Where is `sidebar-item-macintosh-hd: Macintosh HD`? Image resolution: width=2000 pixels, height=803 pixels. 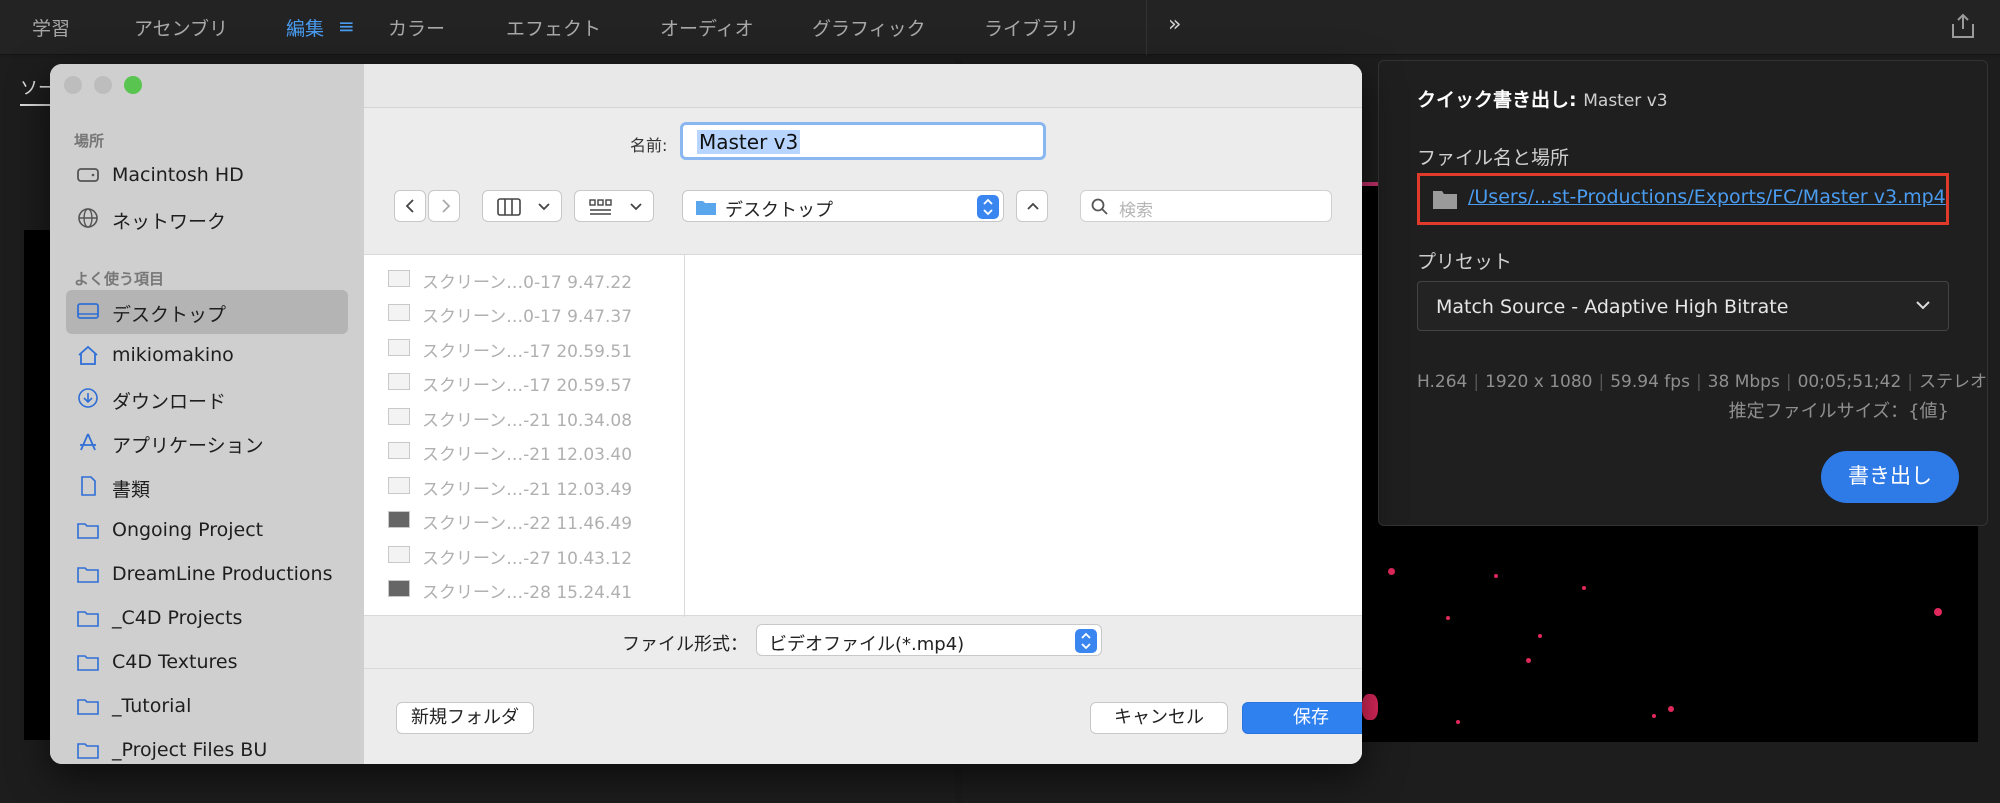
sidebar-item-macintosh-hd: Macintosh HD is located at coordinates (207, 175).